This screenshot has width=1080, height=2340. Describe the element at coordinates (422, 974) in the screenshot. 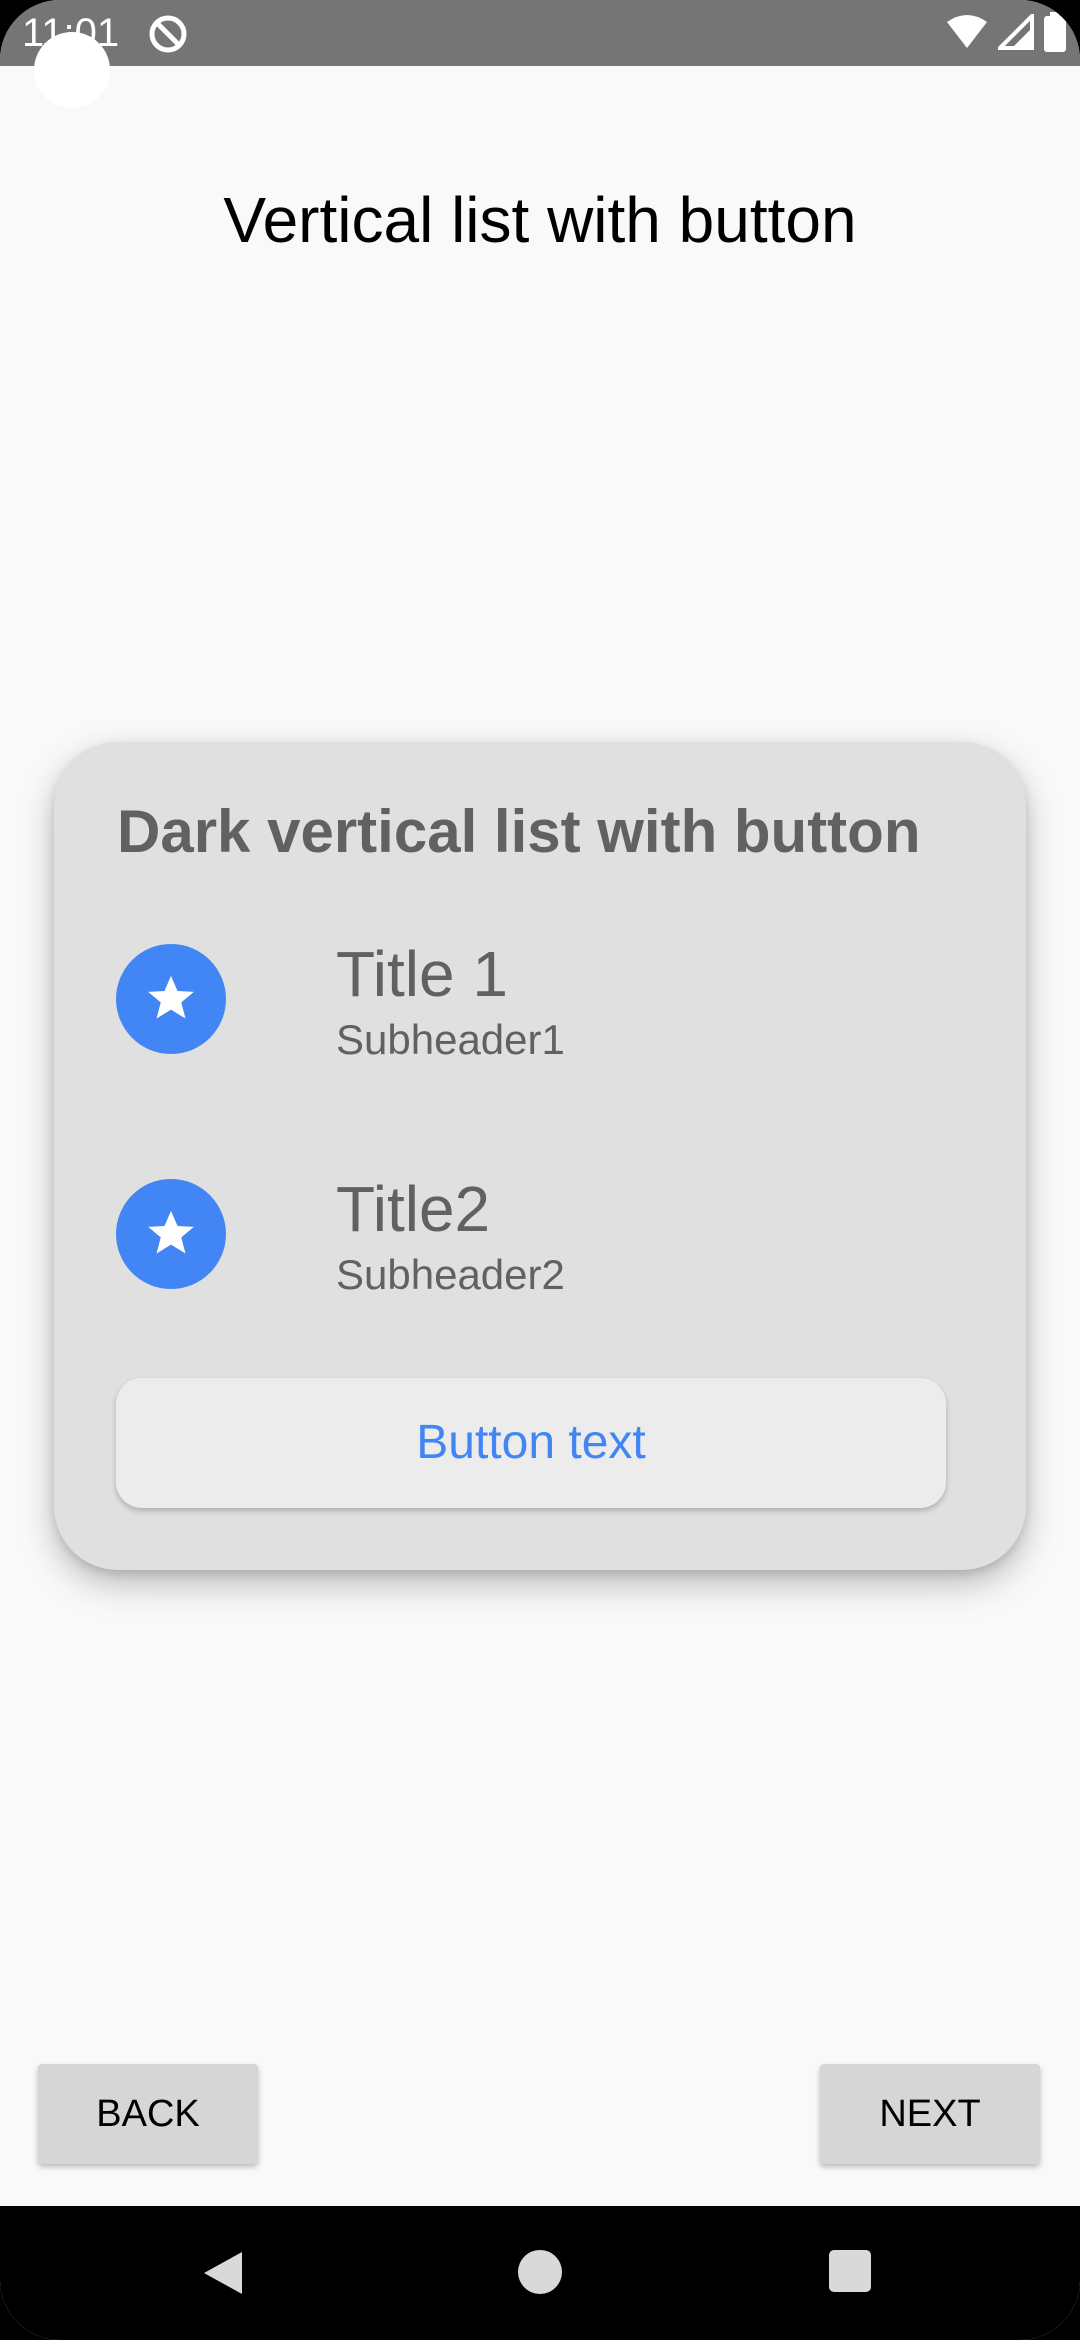

I see `list-item-title: Title 1` at that location.